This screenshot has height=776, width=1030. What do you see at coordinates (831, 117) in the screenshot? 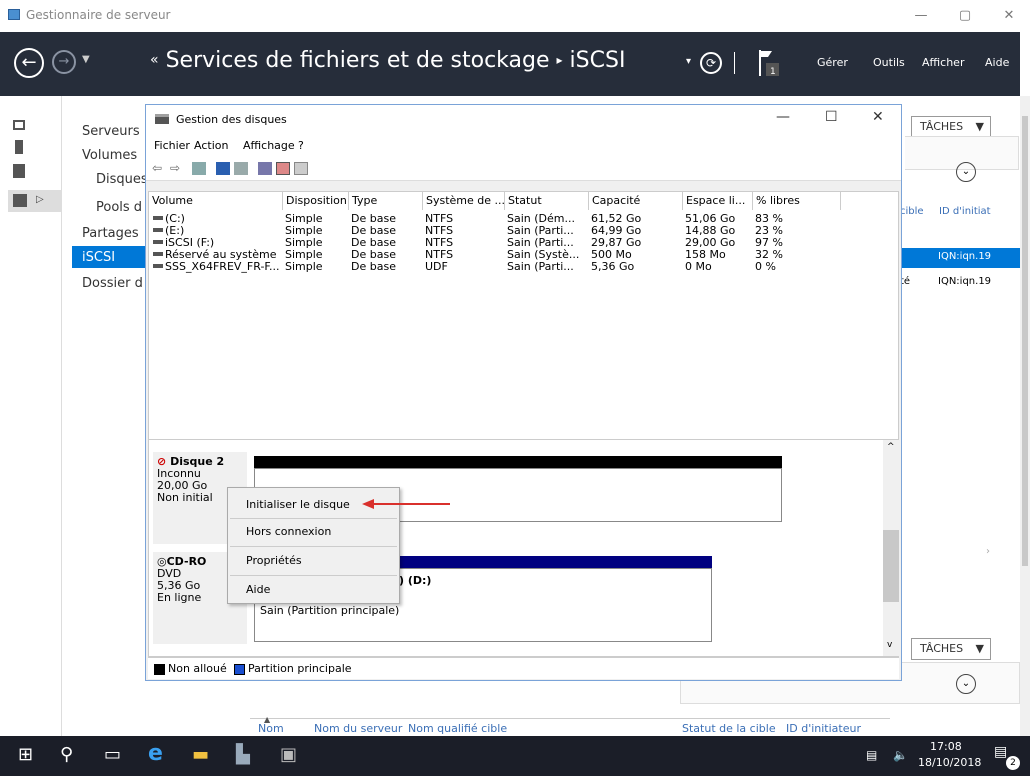
I see `dm-maximize-button: ☐` at bounding box center [831, 117].